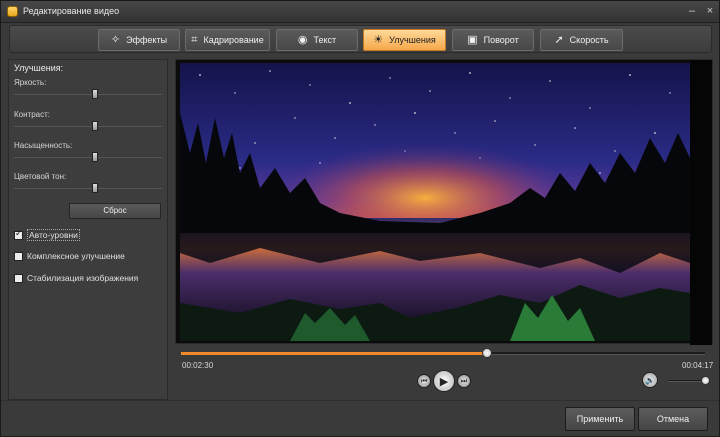 This screenshot has width=720, height=437. I want to click on tab-effects: ✧ Эффекты, so click(139, 40).